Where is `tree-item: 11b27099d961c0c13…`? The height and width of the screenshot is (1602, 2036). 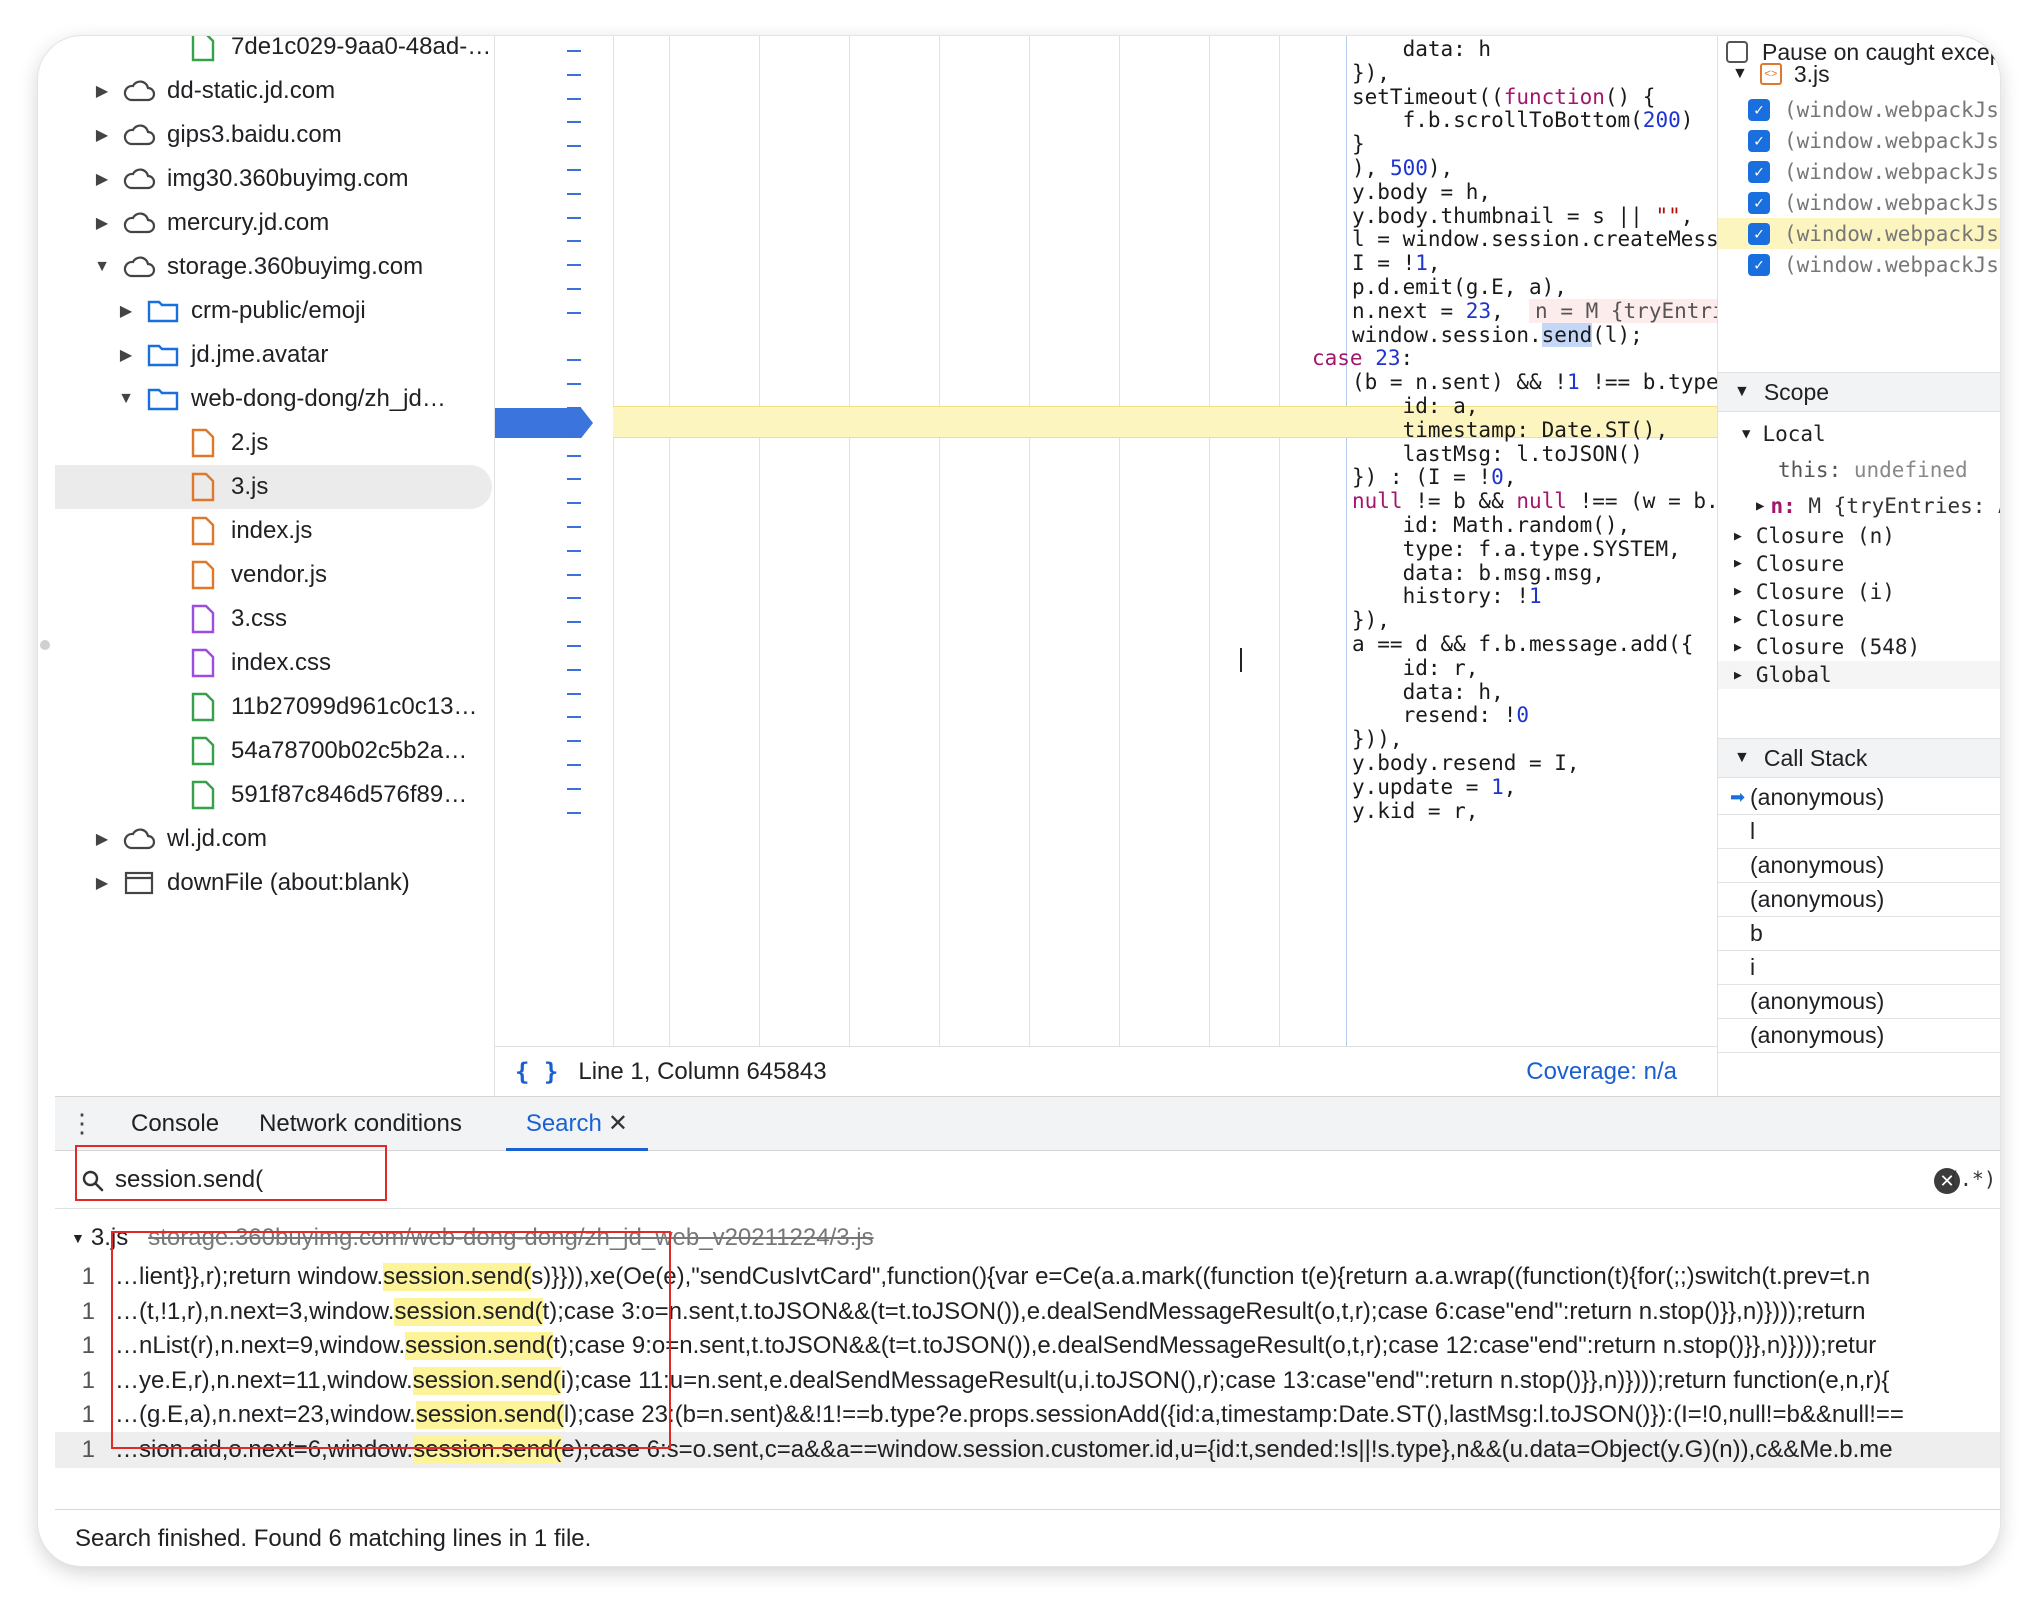
tree-item: 11b27099d961c0c13… is located at coordinates (274, 707).